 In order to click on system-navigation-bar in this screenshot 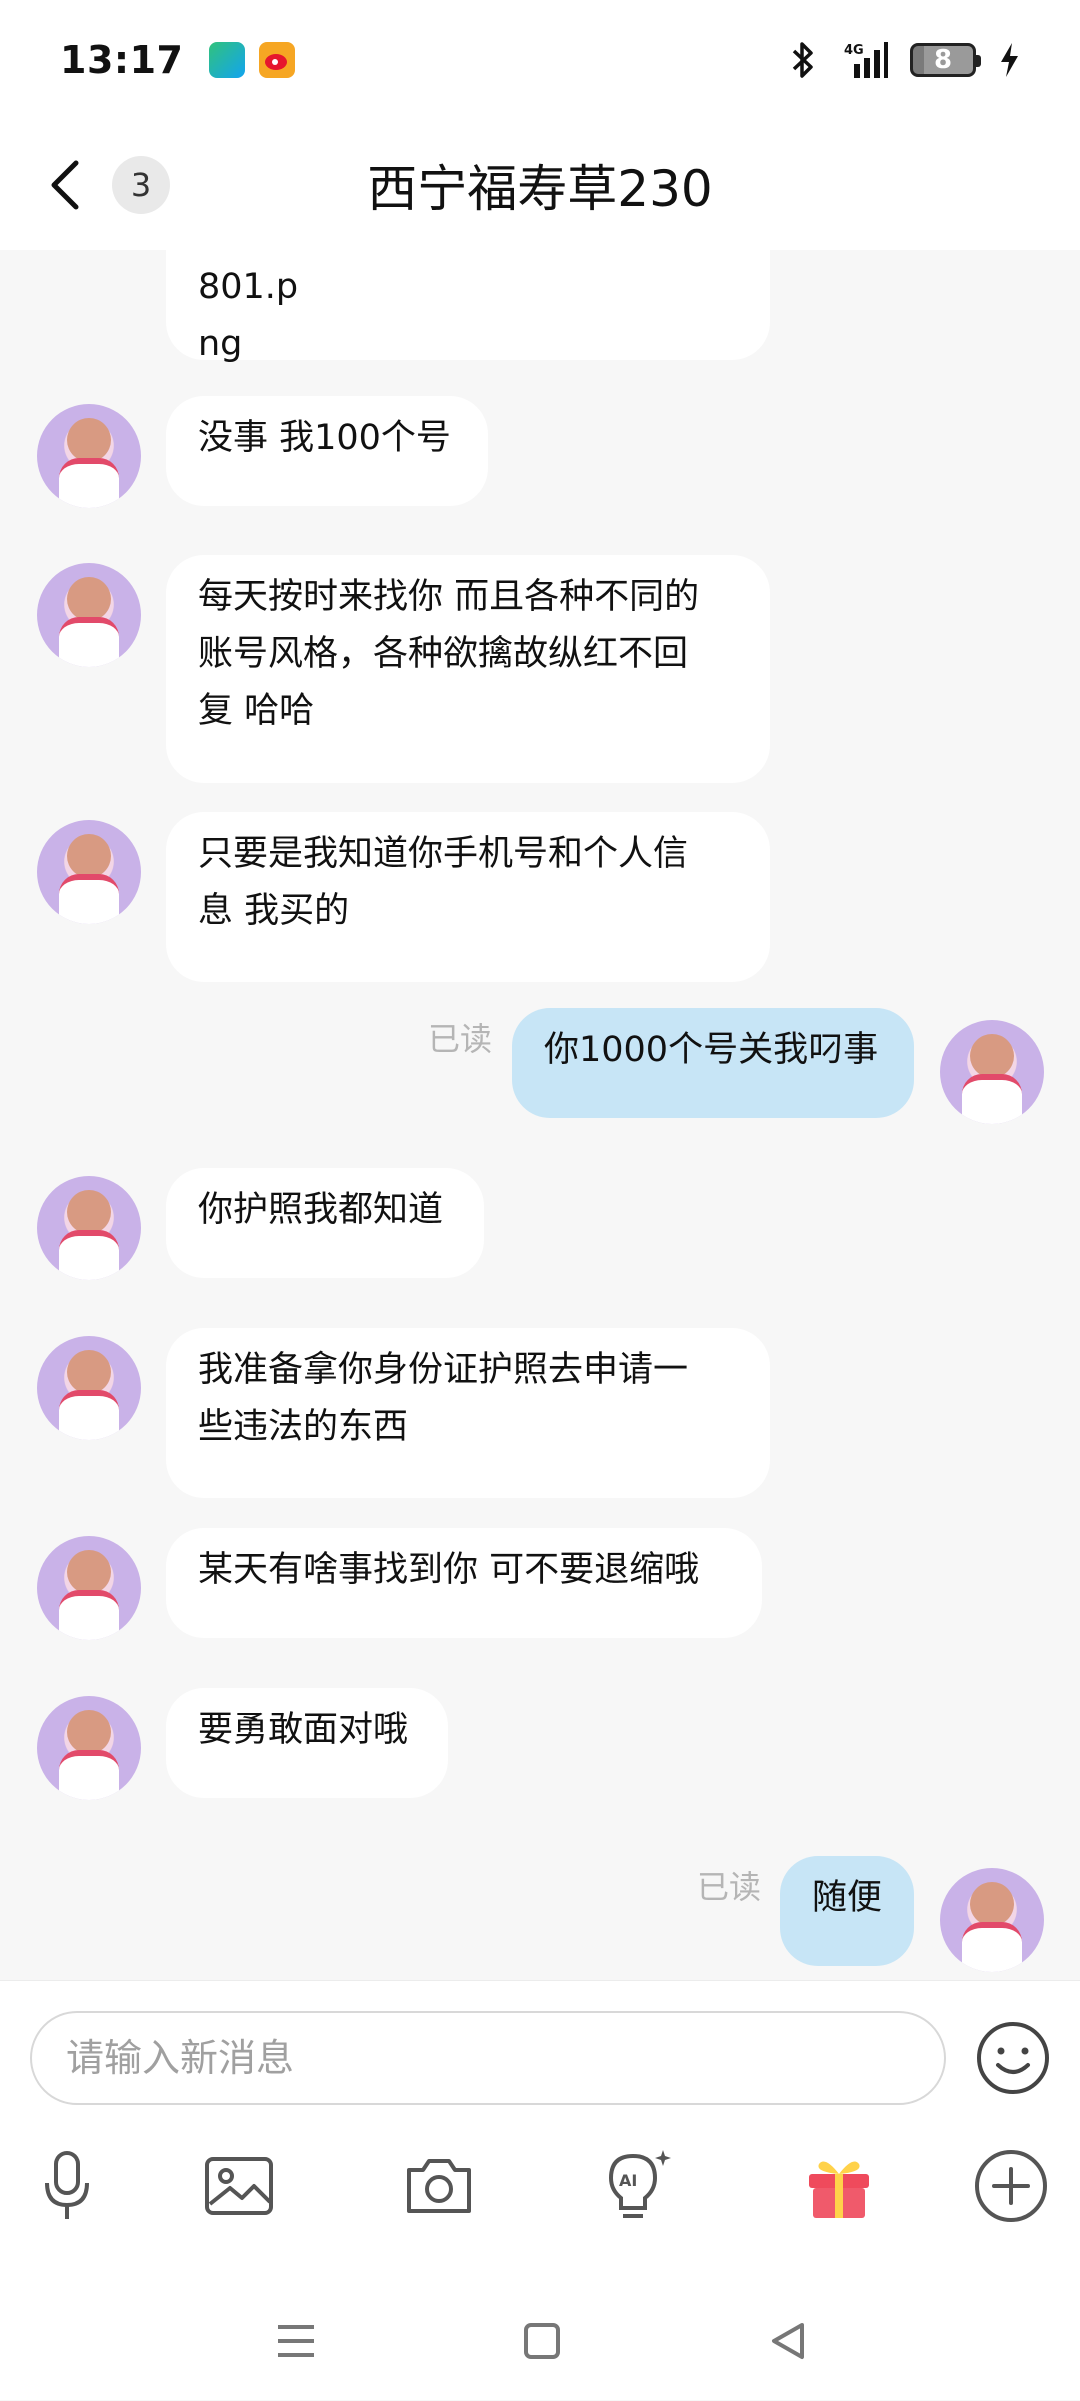, I will do `click(540, 2341)`.